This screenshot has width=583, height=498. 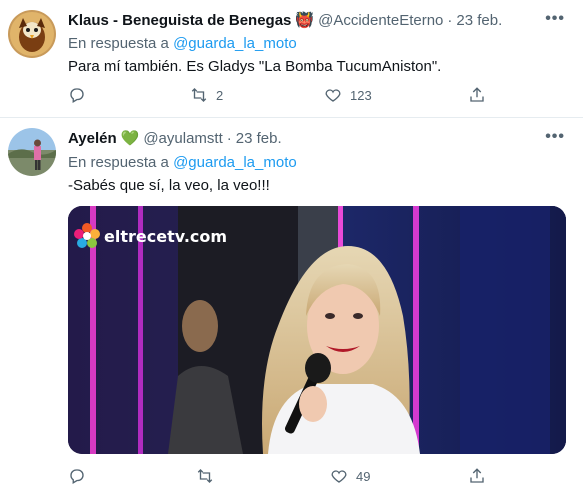 I want to click on tweet-actions: 2 123, so click(x=283, y=96).